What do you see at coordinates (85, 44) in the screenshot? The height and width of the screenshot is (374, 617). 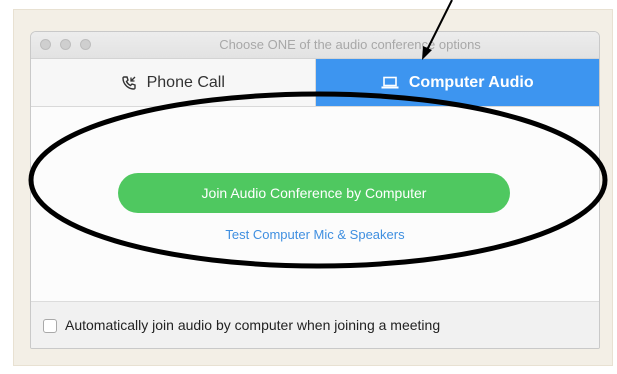 I see `zoom-window-button` at bounding box center [85, 44].